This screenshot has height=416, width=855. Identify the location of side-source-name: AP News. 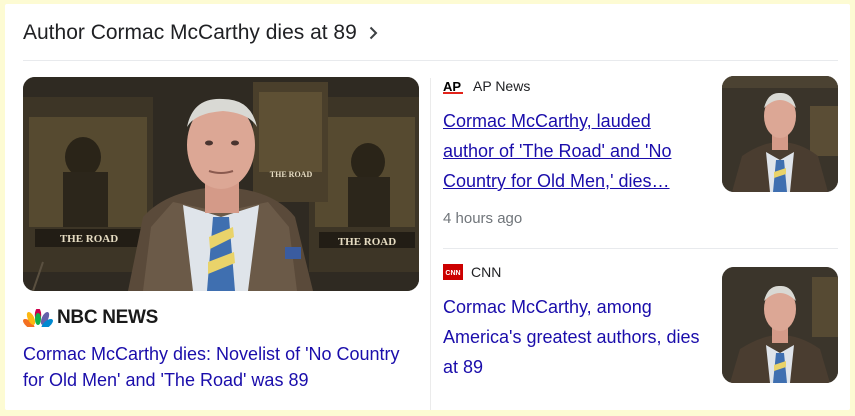
(502, 86).